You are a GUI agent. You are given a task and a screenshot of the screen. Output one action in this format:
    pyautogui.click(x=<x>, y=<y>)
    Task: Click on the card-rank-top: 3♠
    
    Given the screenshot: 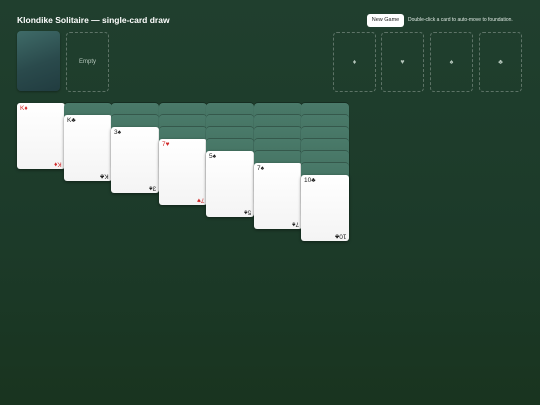 What is the action you would take?
    pyautogui.click(x=118, y=132)
    